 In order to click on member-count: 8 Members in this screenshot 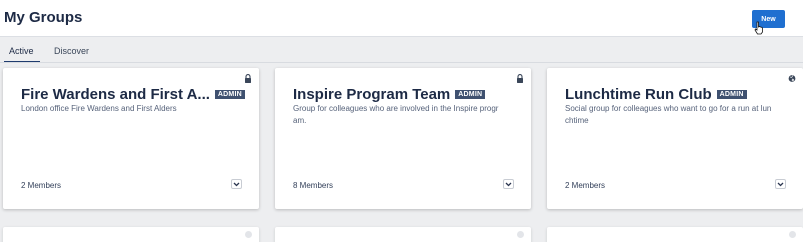, I will do `click(313, 185)`.